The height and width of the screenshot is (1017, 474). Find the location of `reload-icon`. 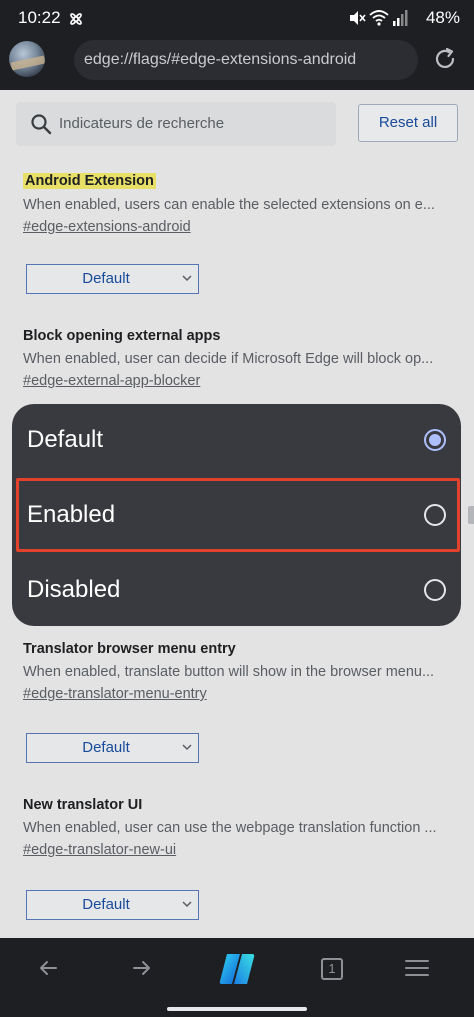

reload-icon is located at coordinates (445, 59).